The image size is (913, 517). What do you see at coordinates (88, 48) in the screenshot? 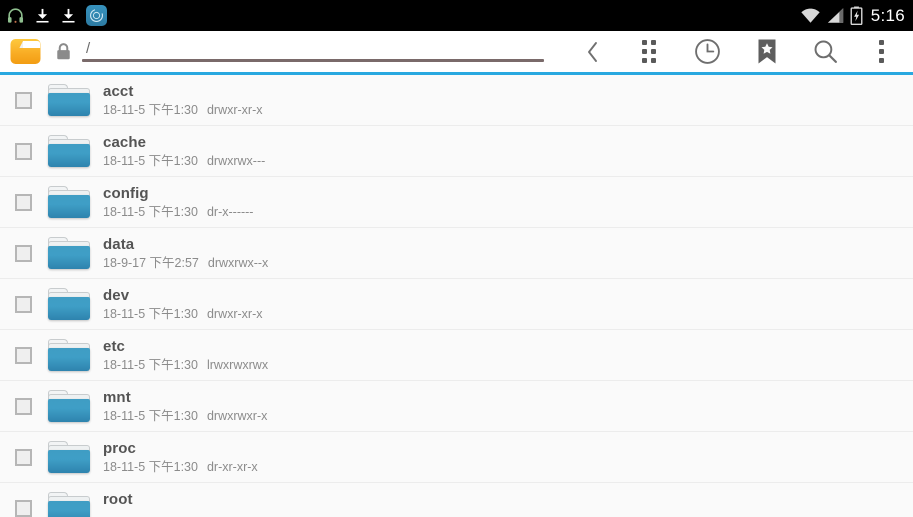
I see `path-input-value: /` at bounding box center [88, 48].